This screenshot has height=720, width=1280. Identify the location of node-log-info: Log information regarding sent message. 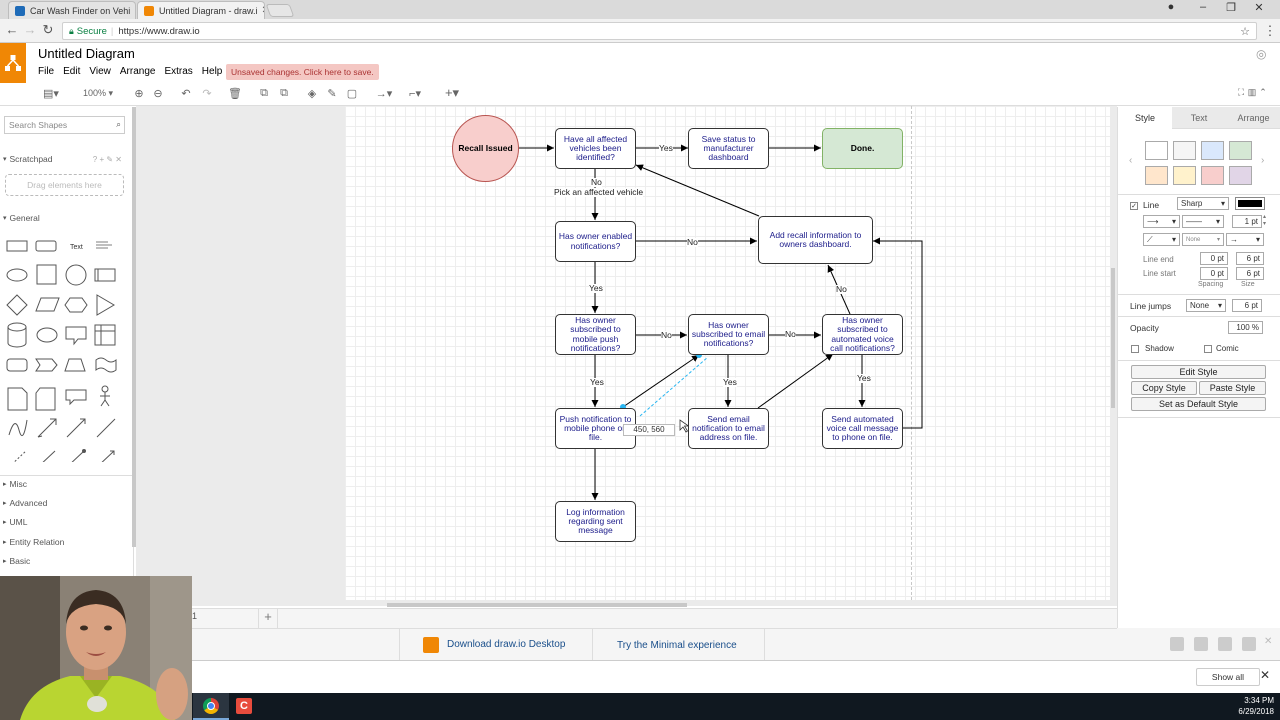
(595, 521).